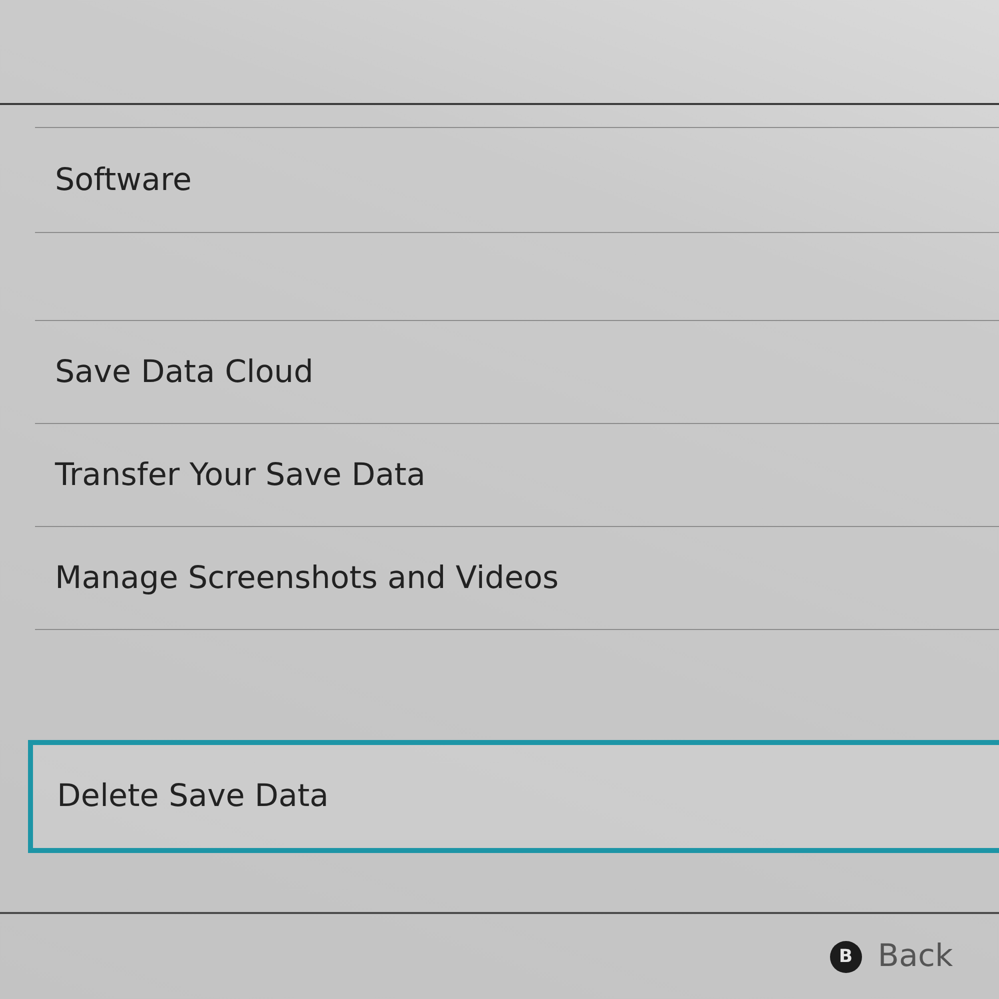  I want to click on menu-item: Software, so click(517, 180).